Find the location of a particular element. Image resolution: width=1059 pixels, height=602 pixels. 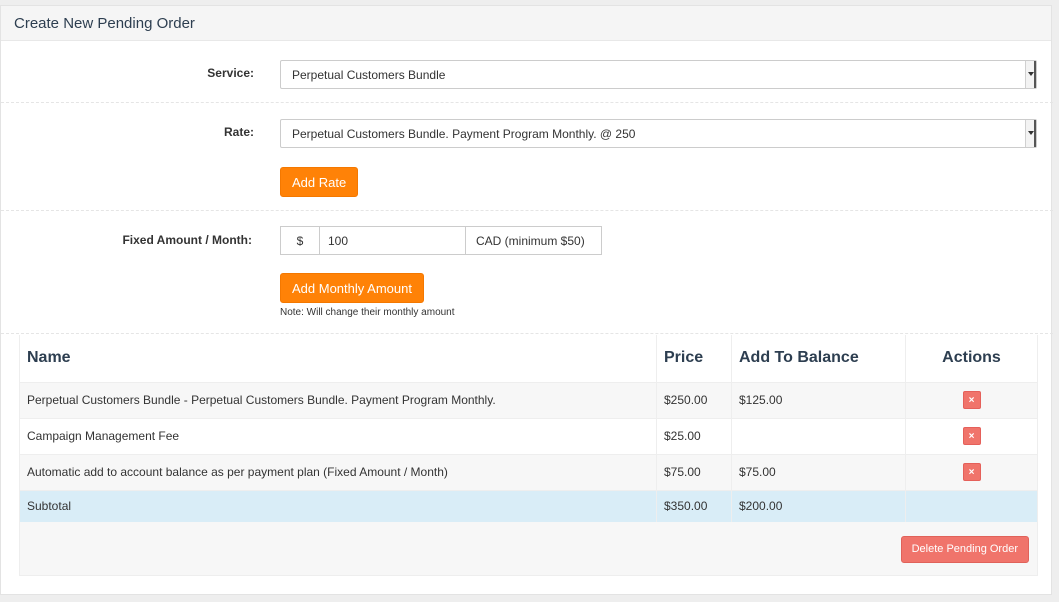

add-rate-button: Add Rate is located at coordinates (319, 182).